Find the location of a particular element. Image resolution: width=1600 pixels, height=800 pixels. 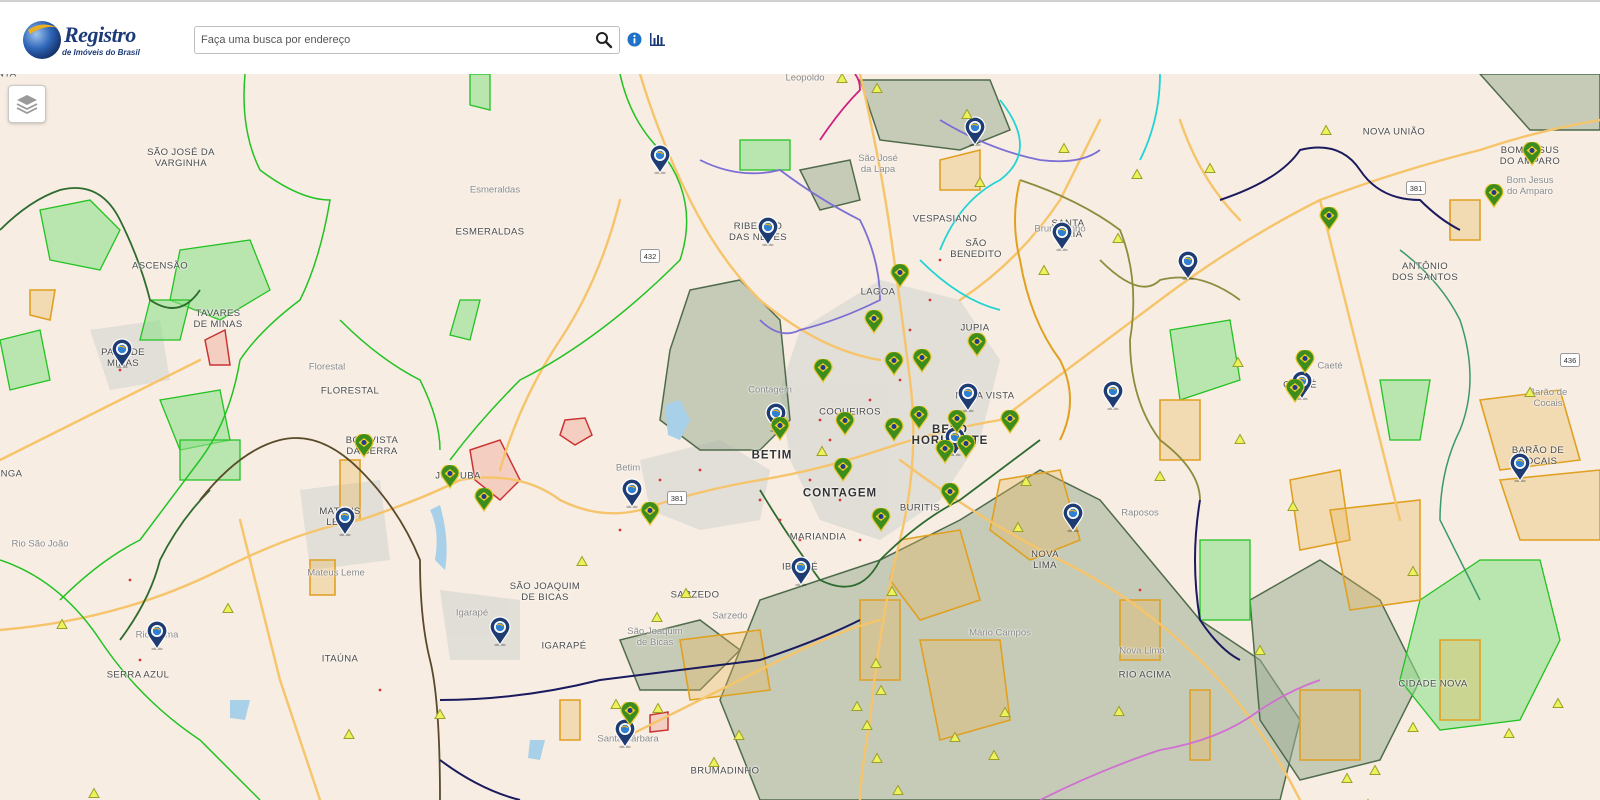

place-label: CONTAGEM is located at coordinates (840, 493).